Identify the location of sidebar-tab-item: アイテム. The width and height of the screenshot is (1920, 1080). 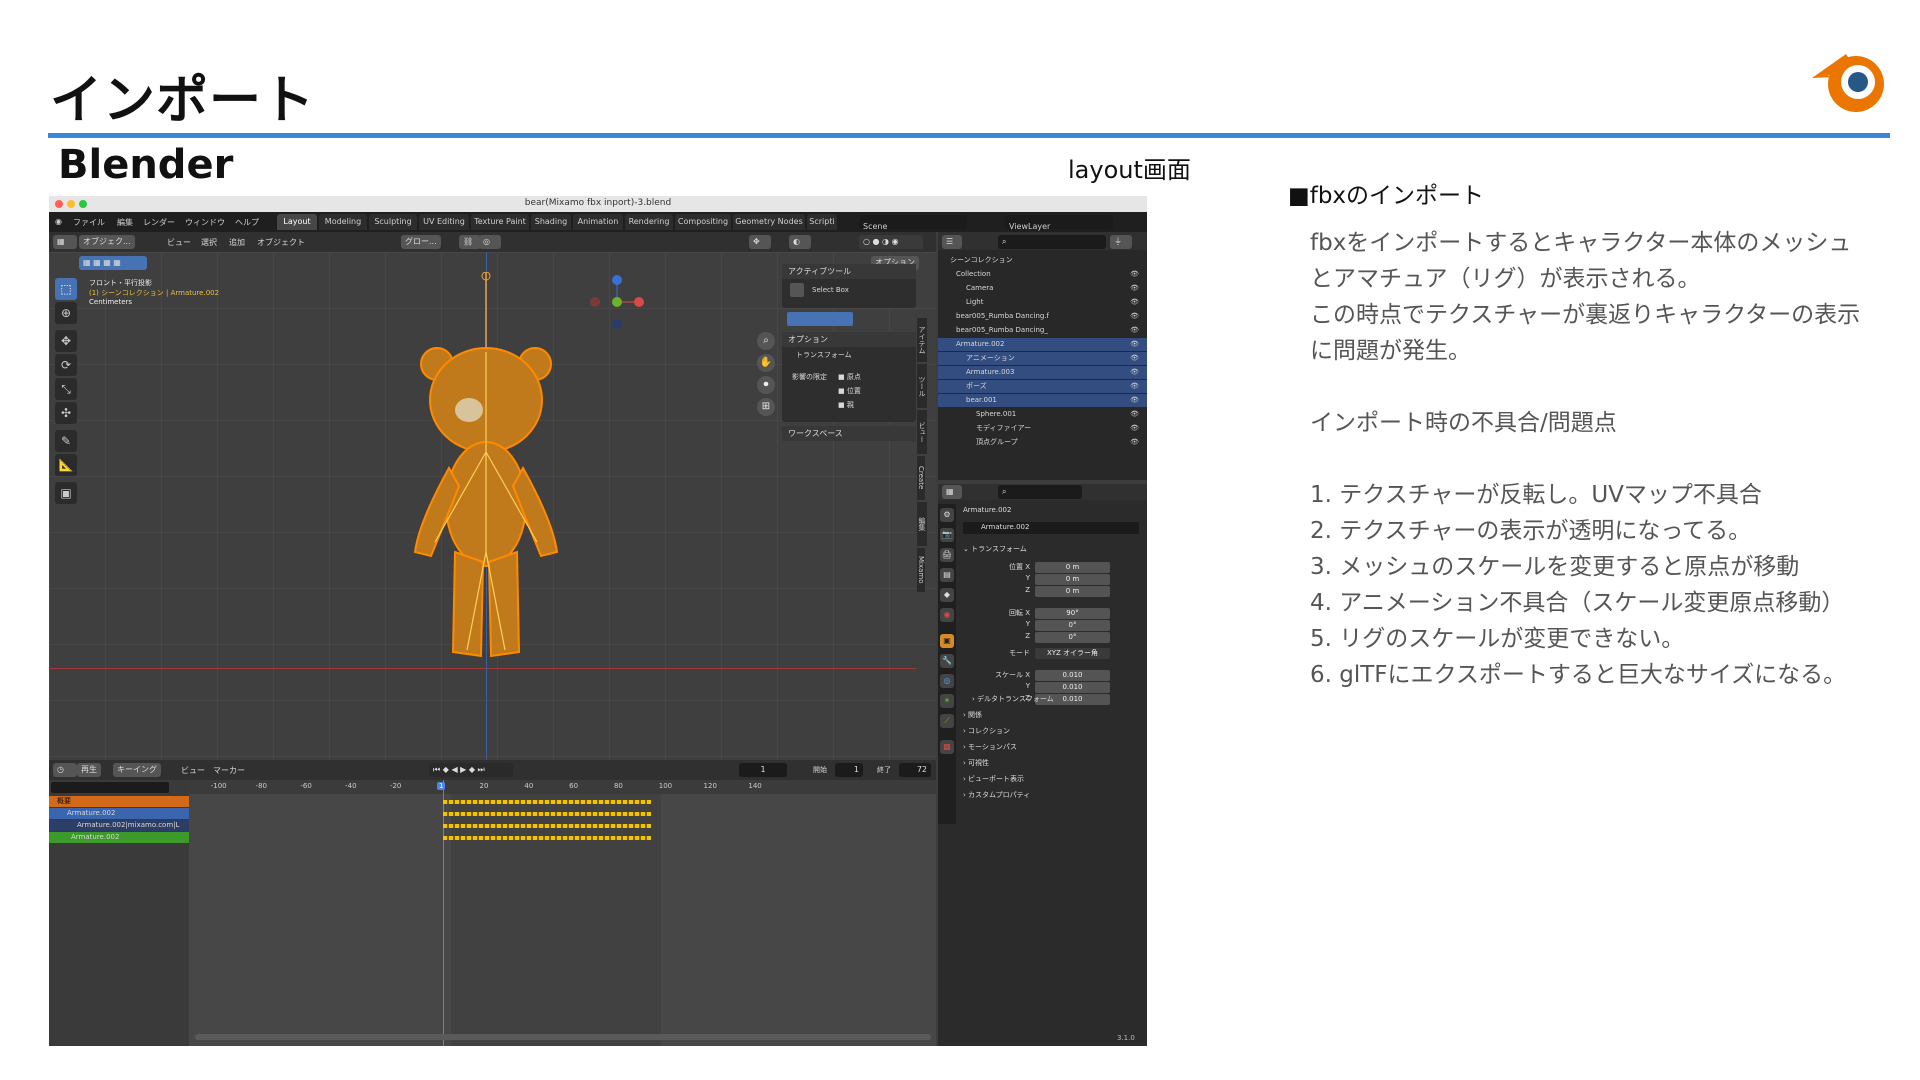
(922, 340).